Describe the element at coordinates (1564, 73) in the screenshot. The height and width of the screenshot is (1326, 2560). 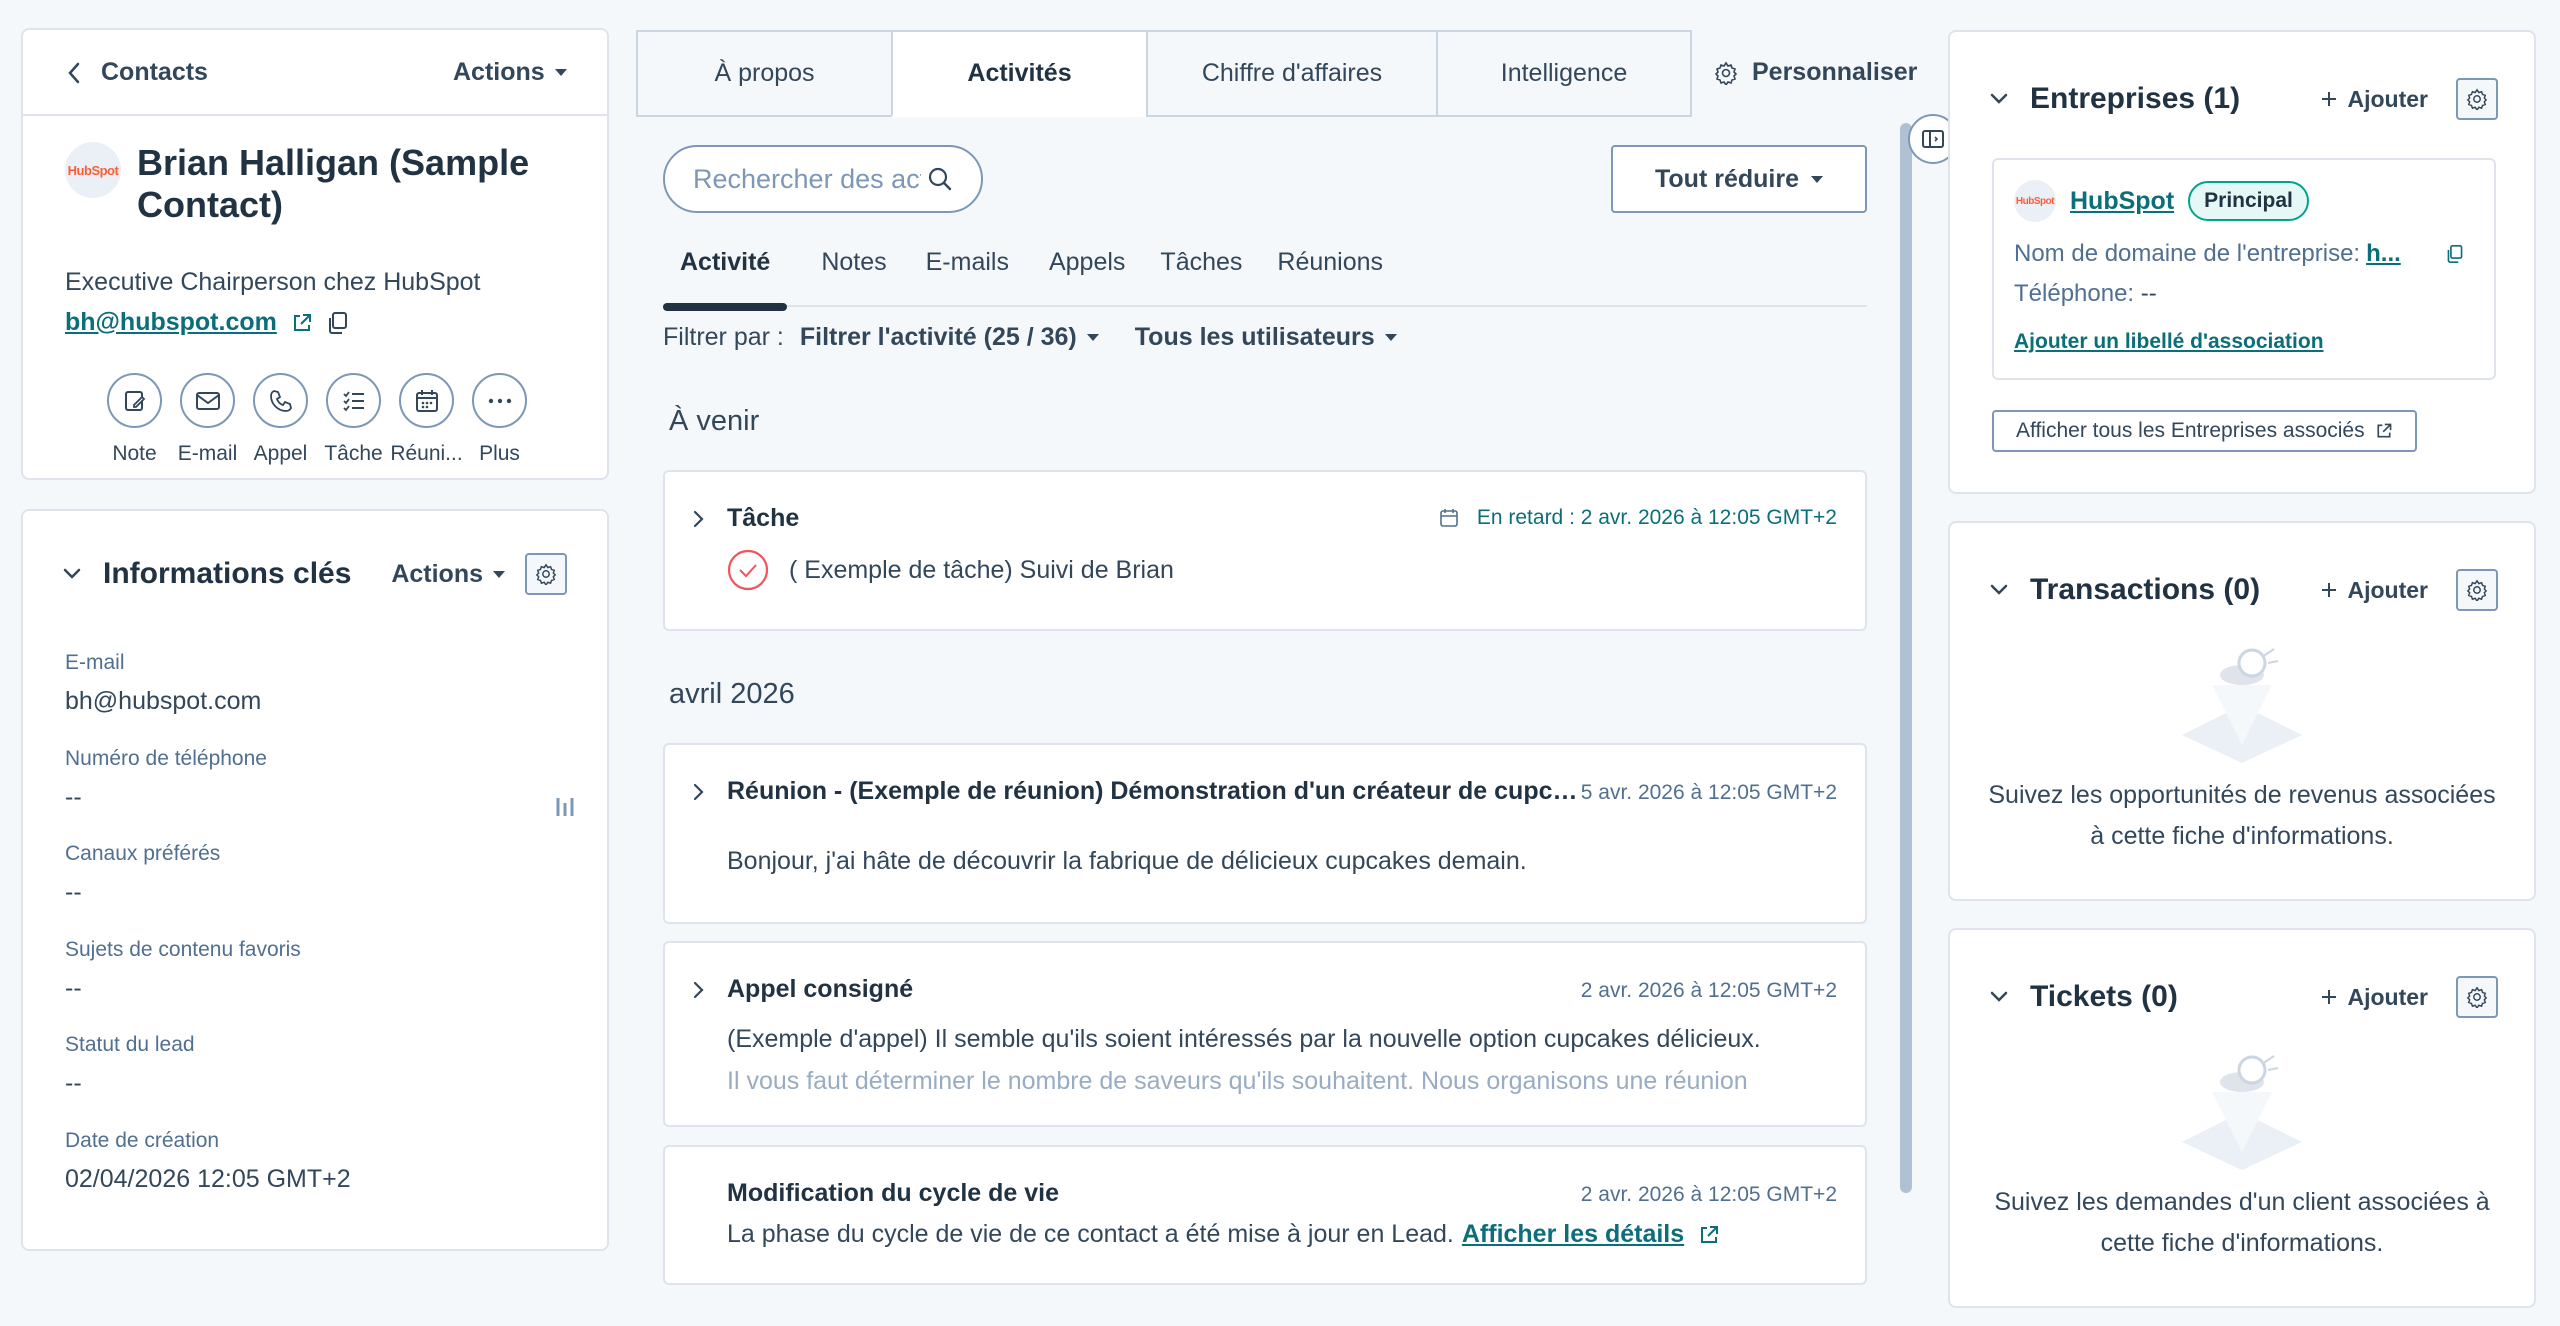
I see `tab-intelligence: Intelligence` at that location.